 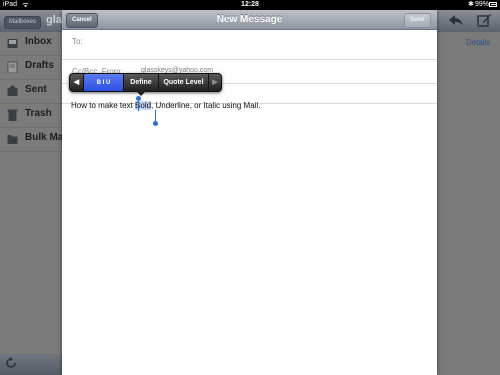 What do you see at coordinates (138, 98) in the screenshot?
I see `selection-start-handle` at bounding box center [138, 98].